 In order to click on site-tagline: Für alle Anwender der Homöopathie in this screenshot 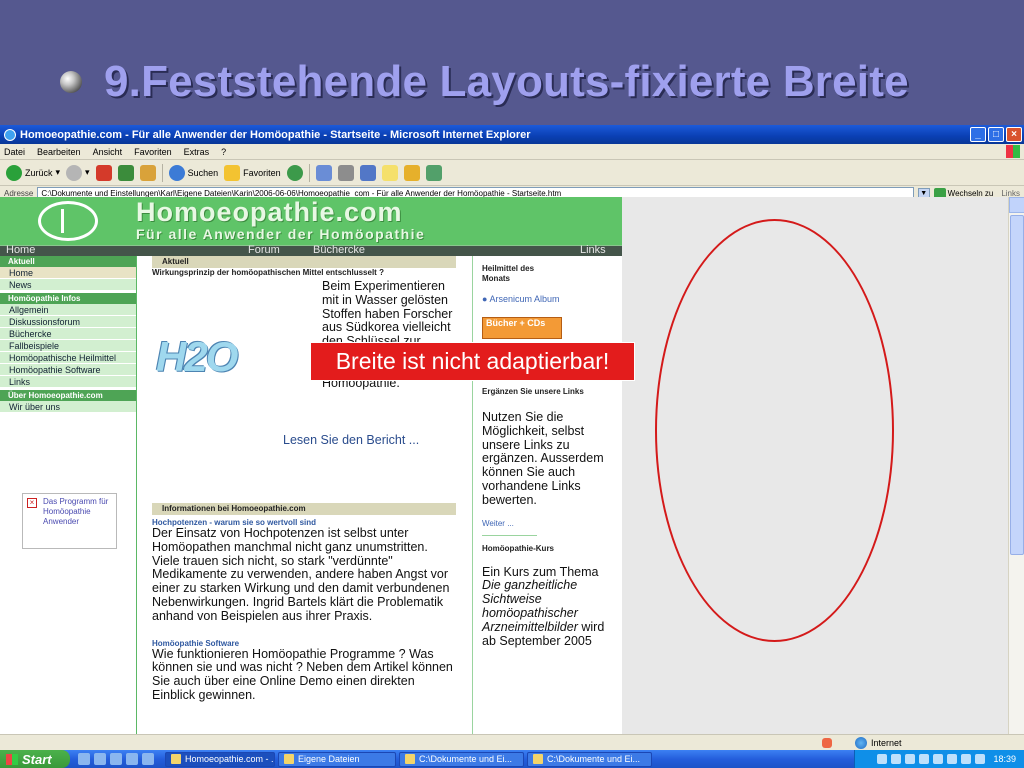, I will do `click(281, 234)`.